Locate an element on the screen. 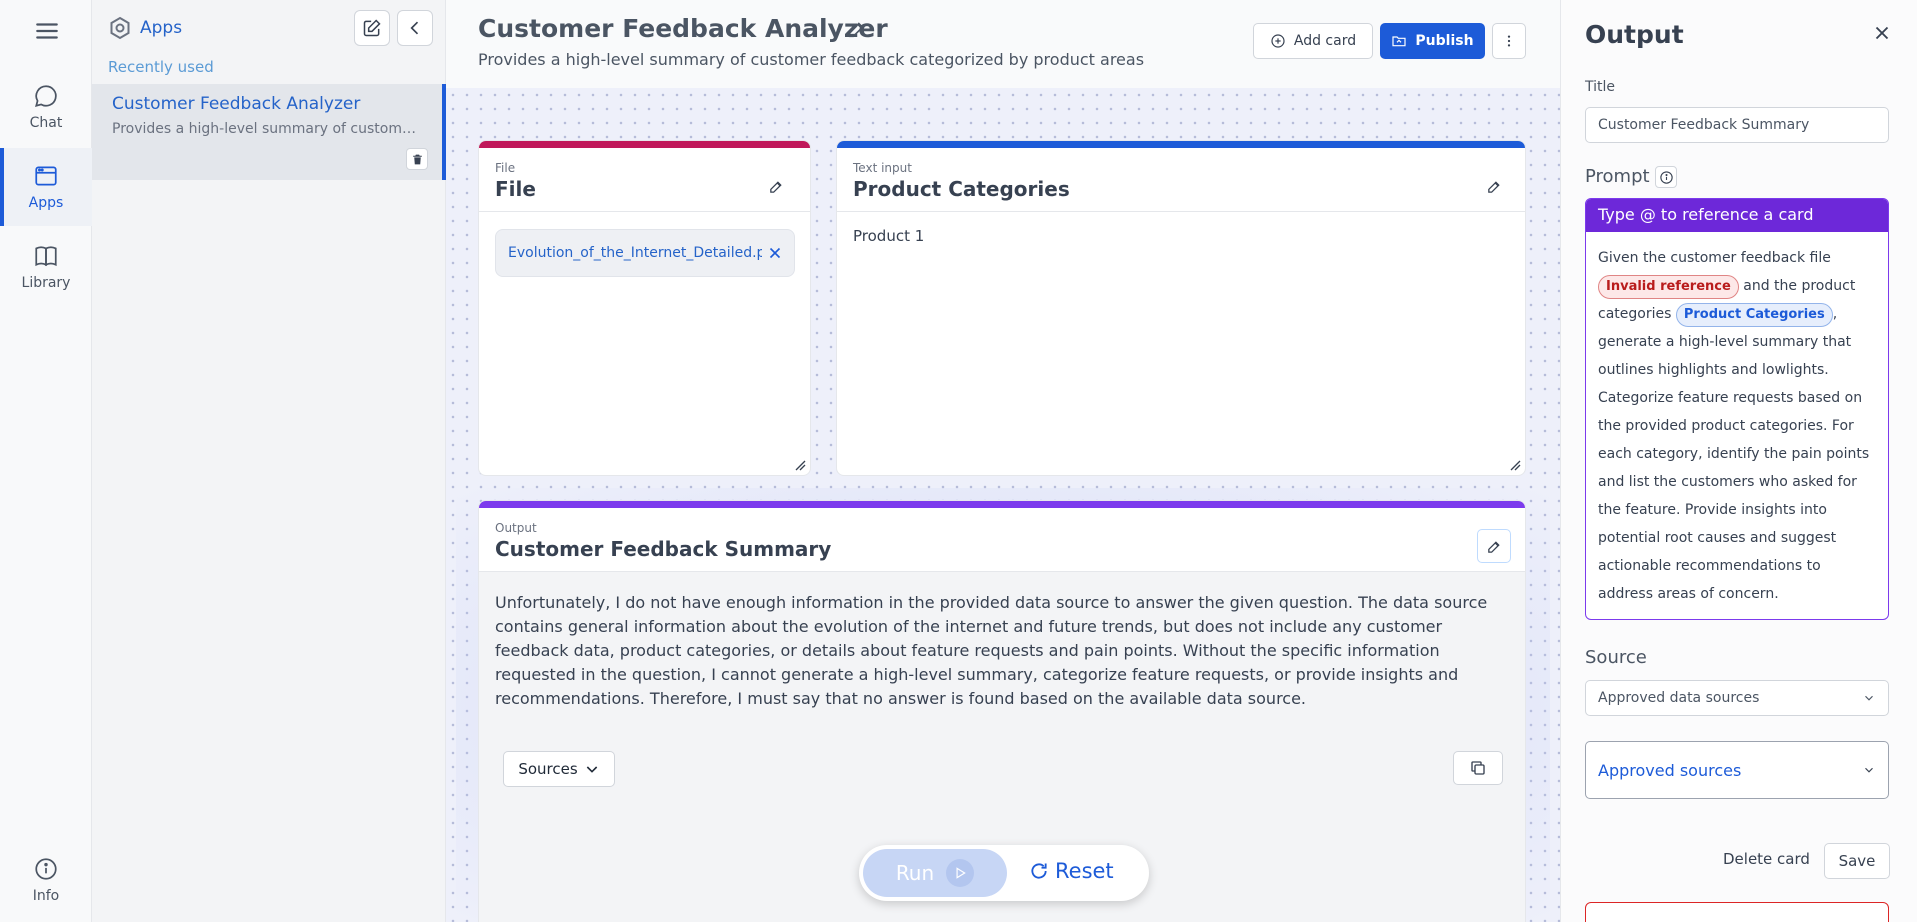  rail-item-info: Info is located at coordinates (46, 880).